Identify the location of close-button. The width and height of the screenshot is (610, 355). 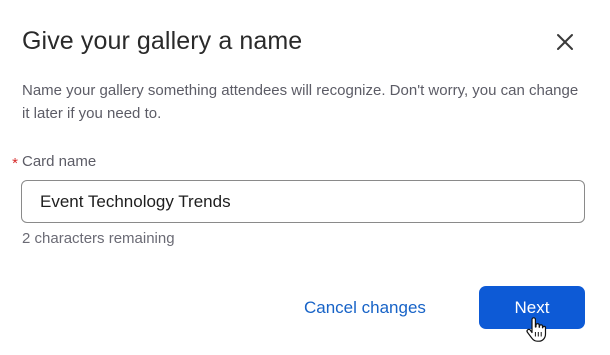
(565, 42).